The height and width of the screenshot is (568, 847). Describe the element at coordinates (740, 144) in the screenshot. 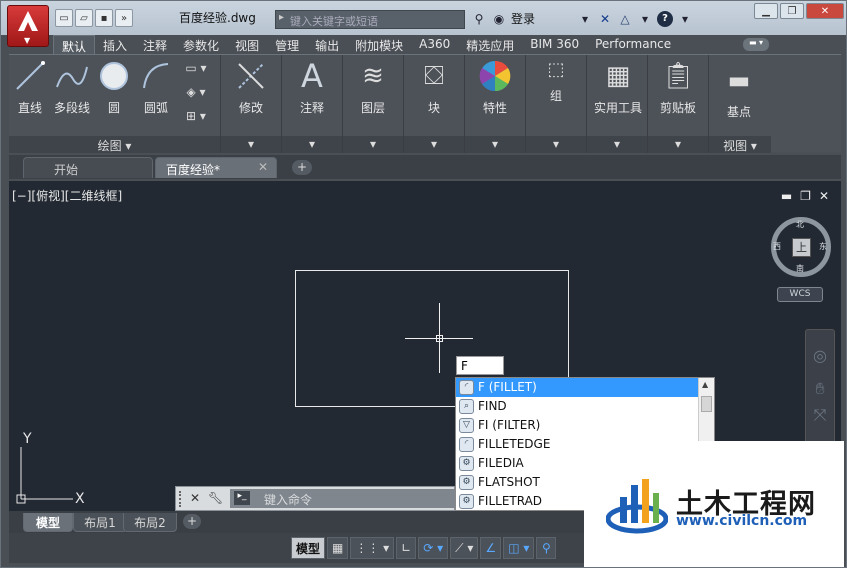

I see `view-panel-footer: 视图 ▾` at that location.